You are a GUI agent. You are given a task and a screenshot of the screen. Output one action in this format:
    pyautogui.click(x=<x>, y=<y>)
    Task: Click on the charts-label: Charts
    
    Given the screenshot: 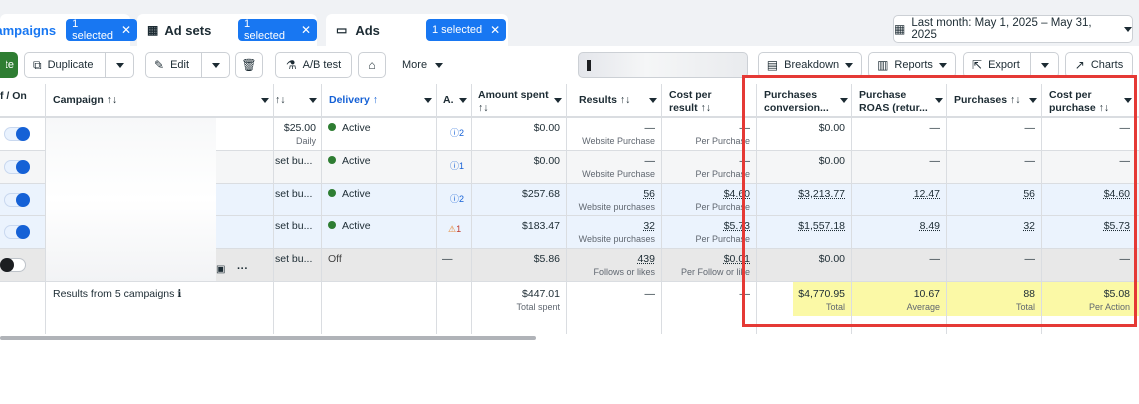 What is the action you would take?
    pyautogui.click(x=1107, y=65)
    